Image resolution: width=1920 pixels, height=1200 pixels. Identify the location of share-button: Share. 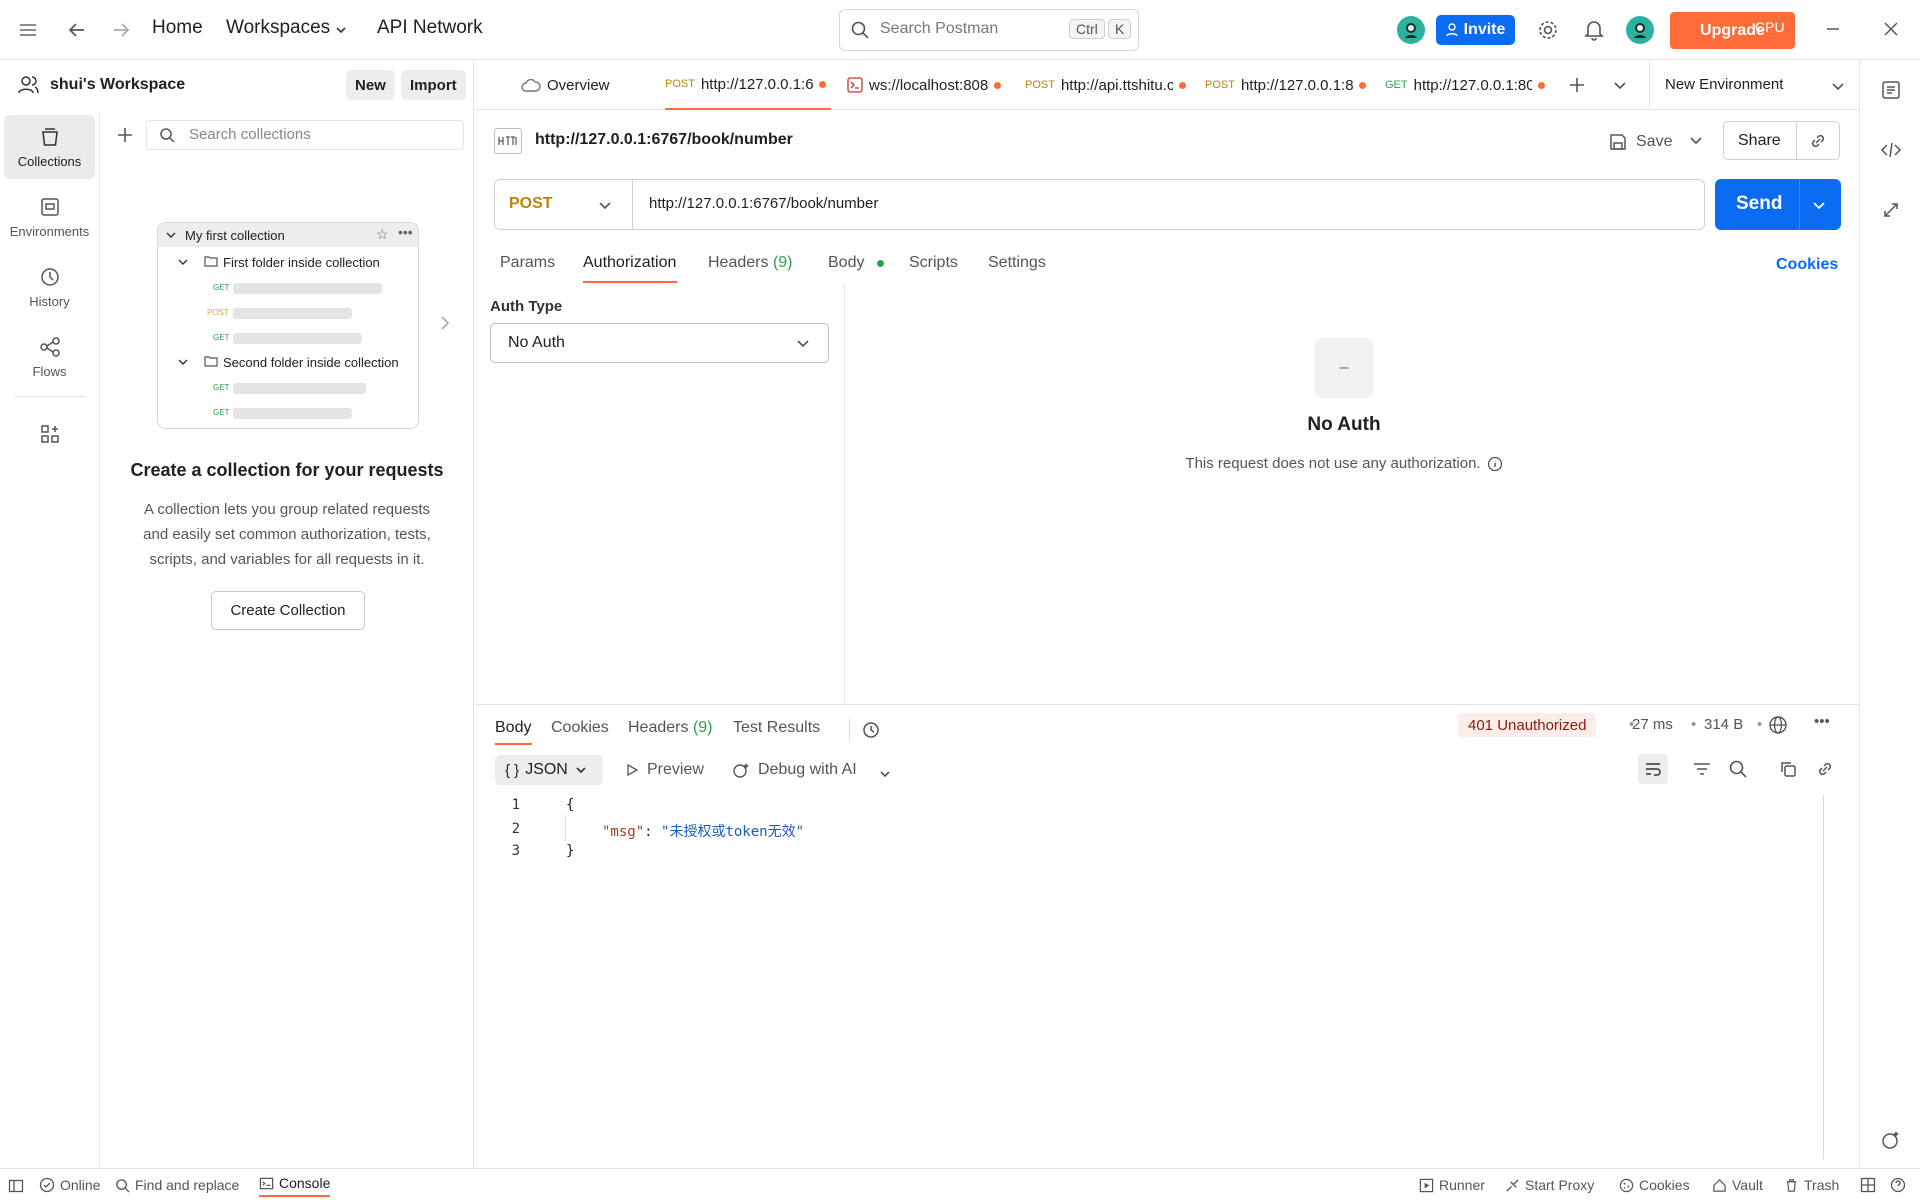
(1759, 141).